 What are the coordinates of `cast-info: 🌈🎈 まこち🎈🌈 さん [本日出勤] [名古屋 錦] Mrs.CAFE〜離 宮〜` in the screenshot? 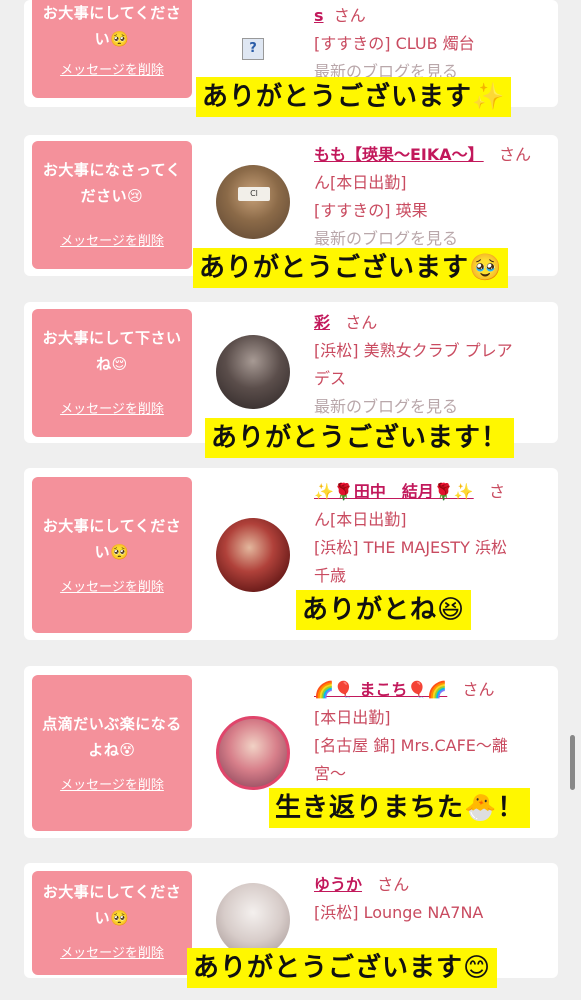 It's located at (432, 732).